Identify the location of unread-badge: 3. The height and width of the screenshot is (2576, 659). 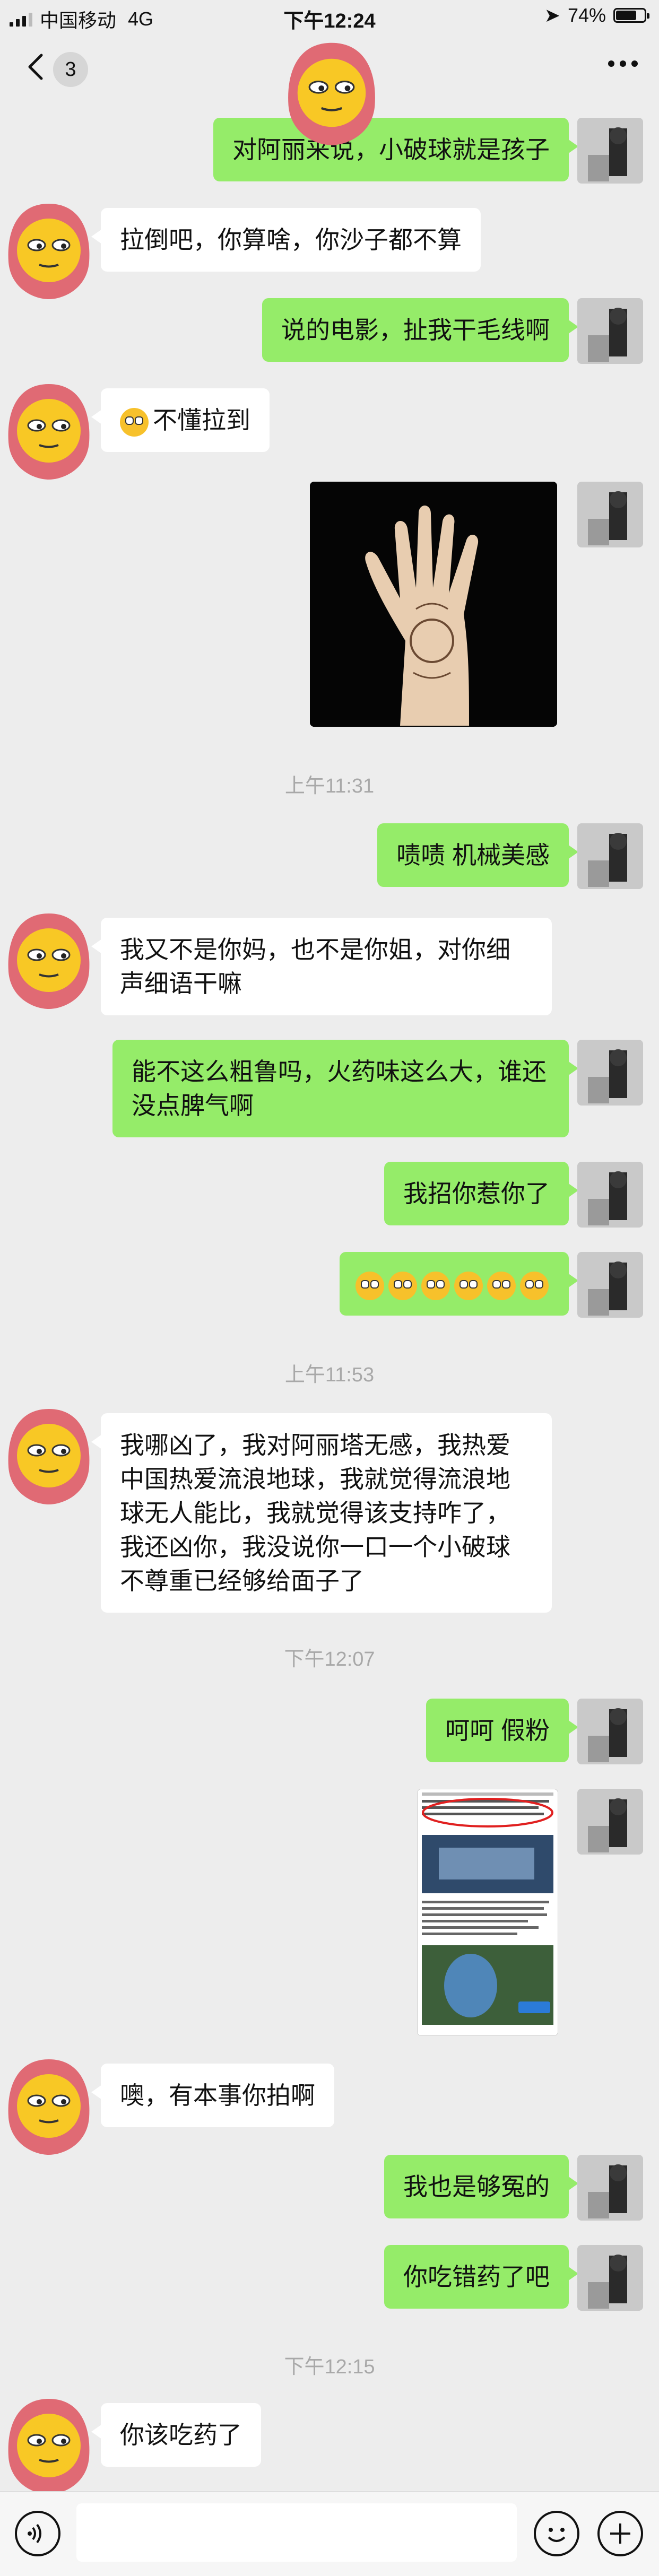
(70, 69).